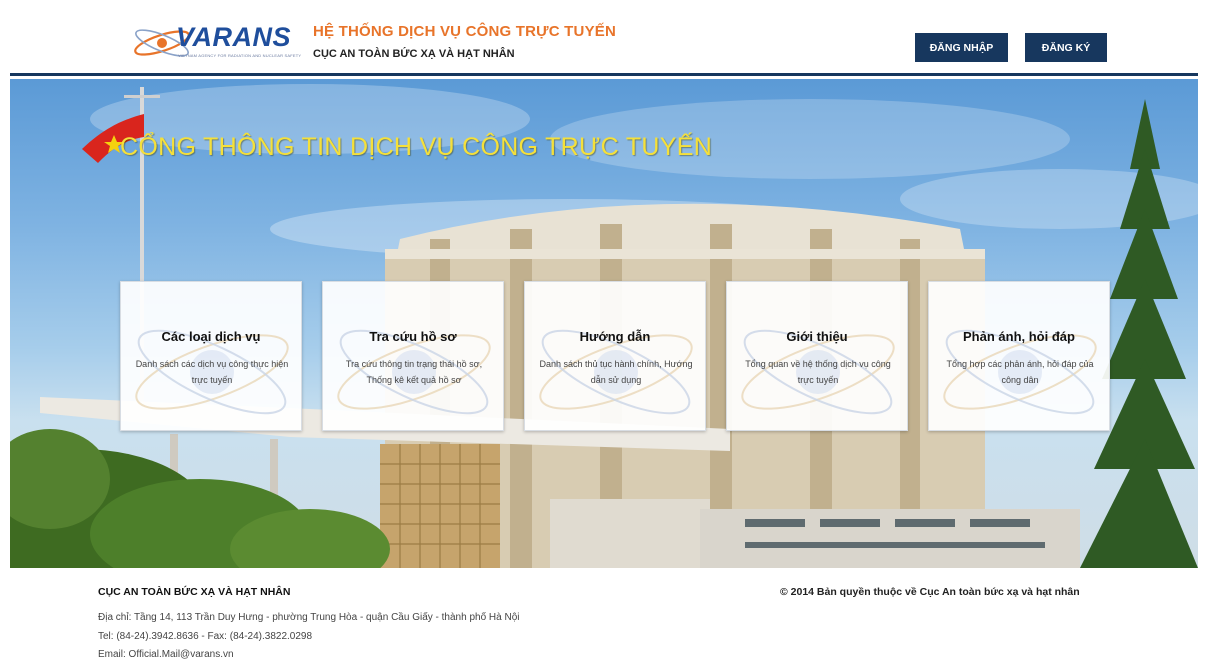 This screenshot has height=662, width=1210. What do you see at coordinates (1019, 336) in the screenshot?
I see `card-title: Phản ánh, hỏi đáp` at bounding box center [1019, 336].